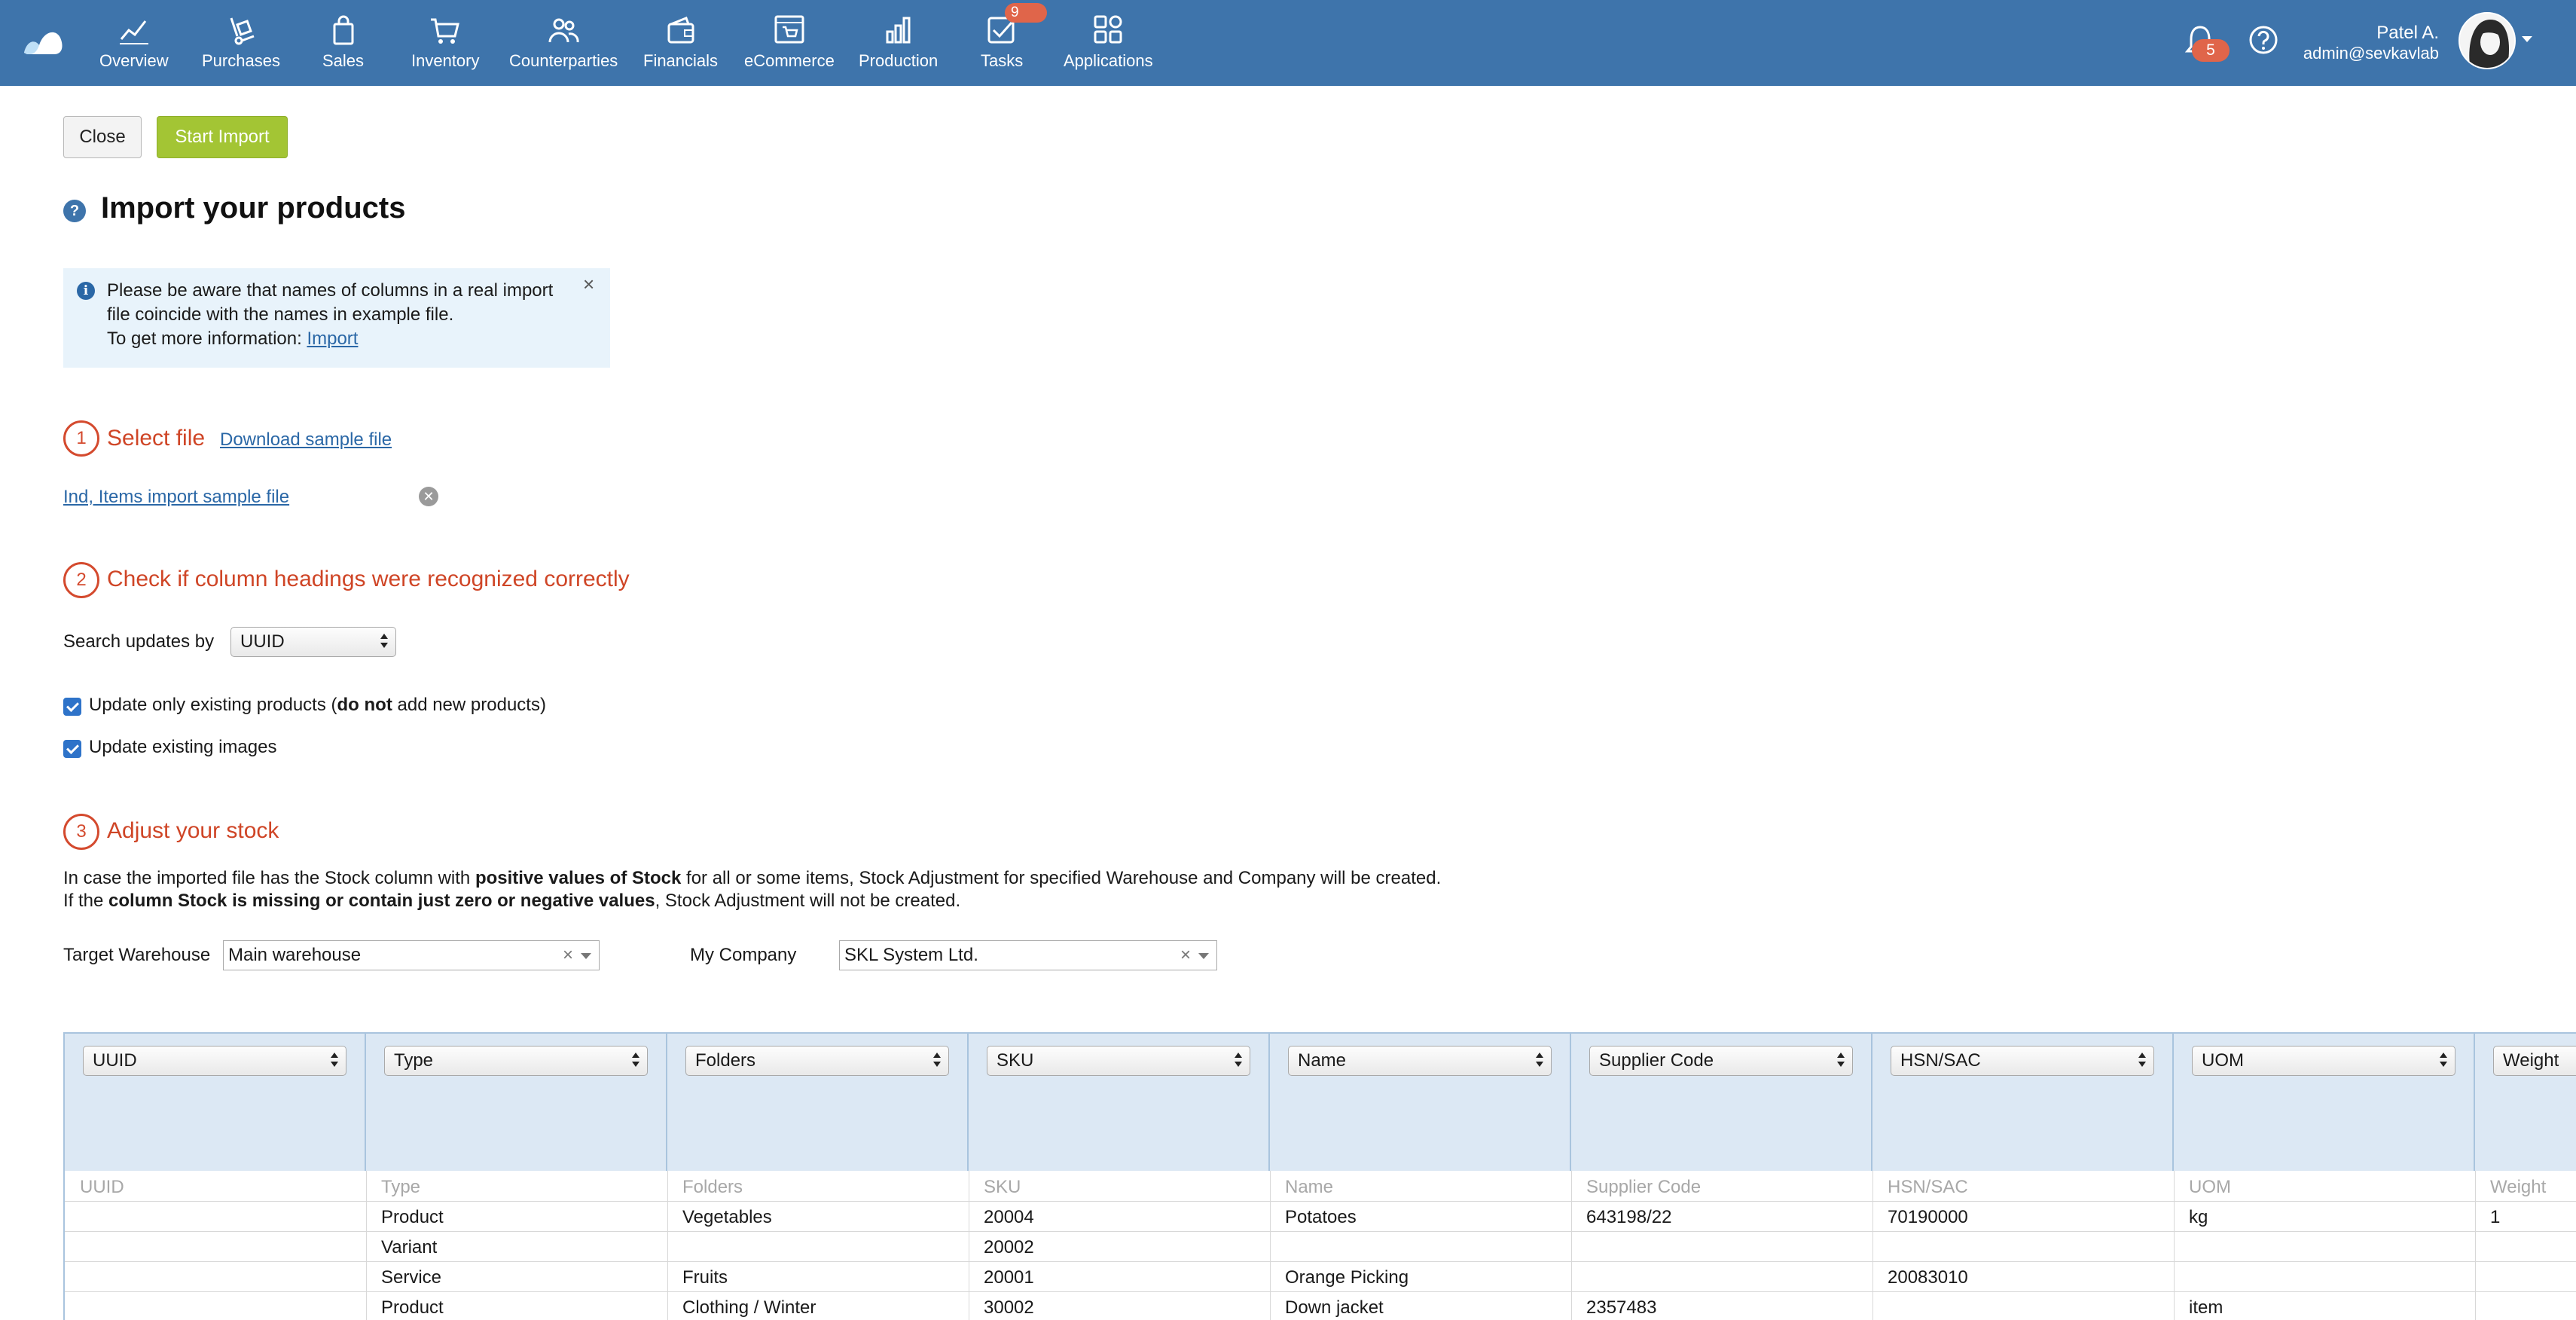  I want to click on clear-file-icon: ✕, so click(428, 496).